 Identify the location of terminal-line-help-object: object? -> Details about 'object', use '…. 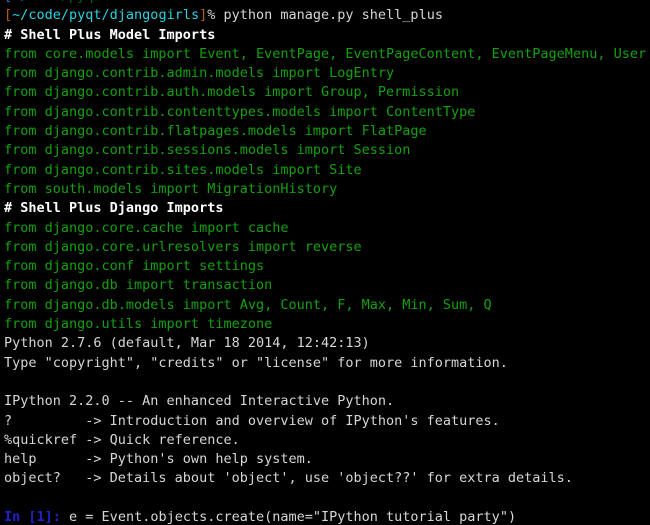
(327, 478).